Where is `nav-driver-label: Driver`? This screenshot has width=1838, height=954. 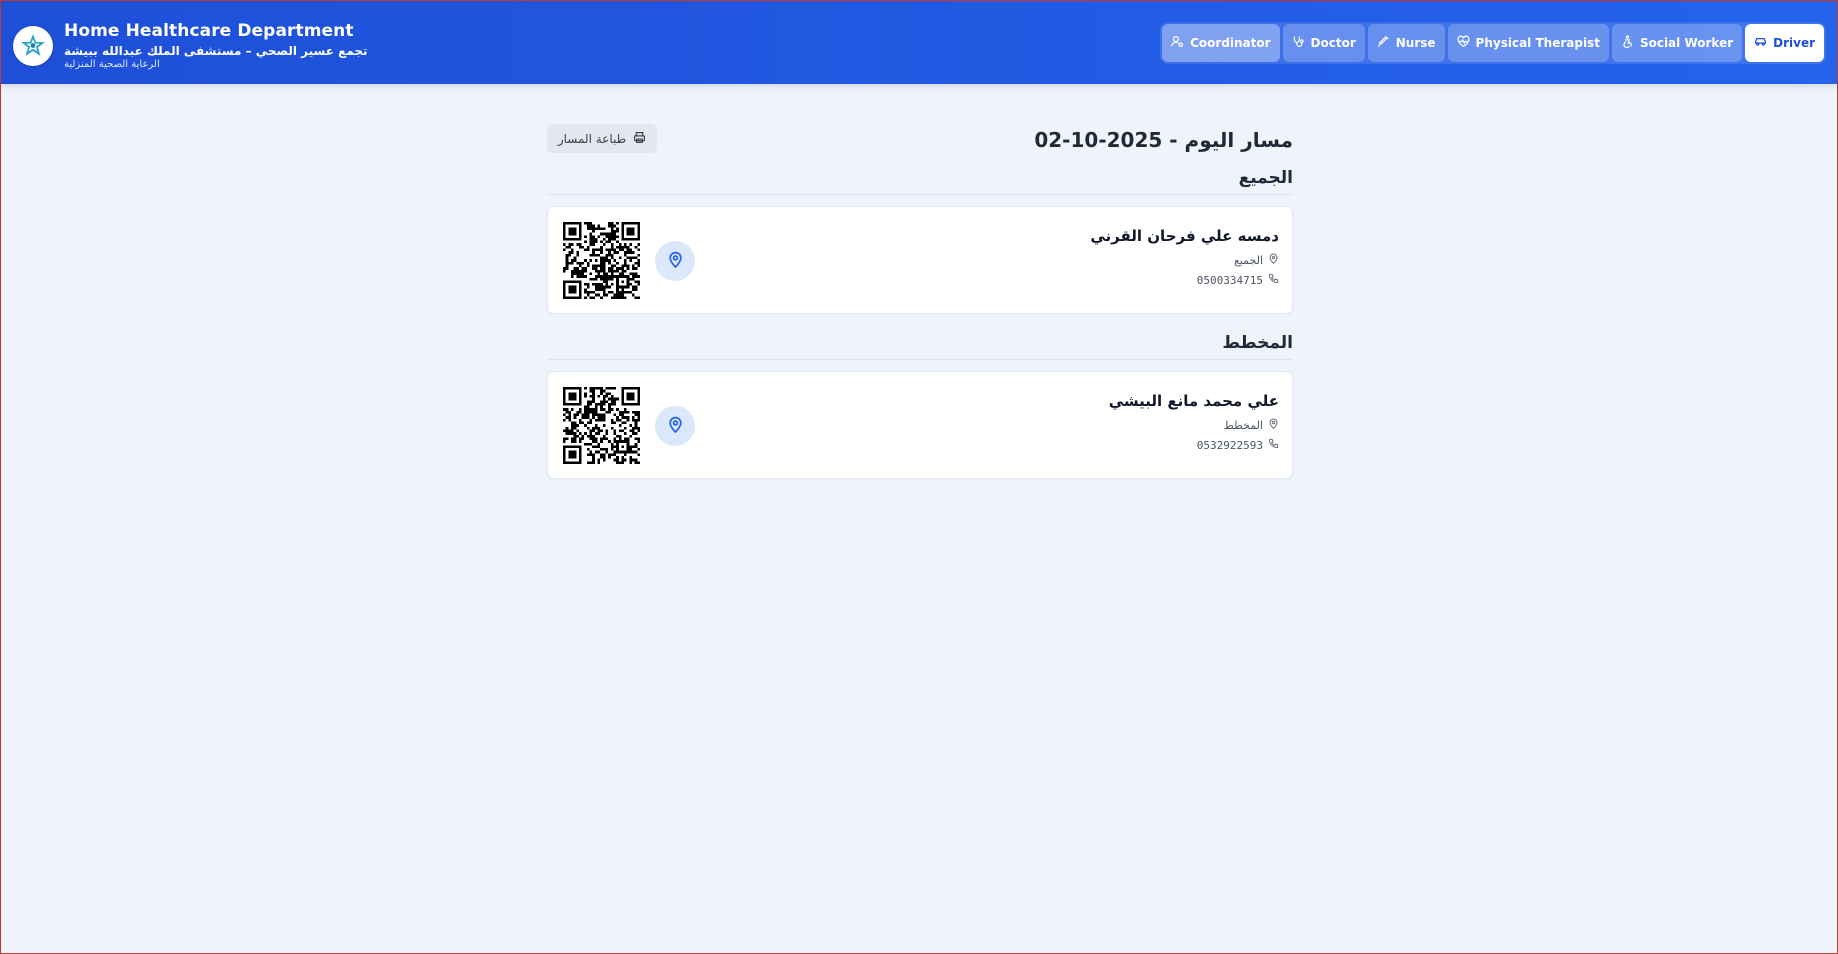 nav-driver-label: Driver is located at coordinates (1794, 43).